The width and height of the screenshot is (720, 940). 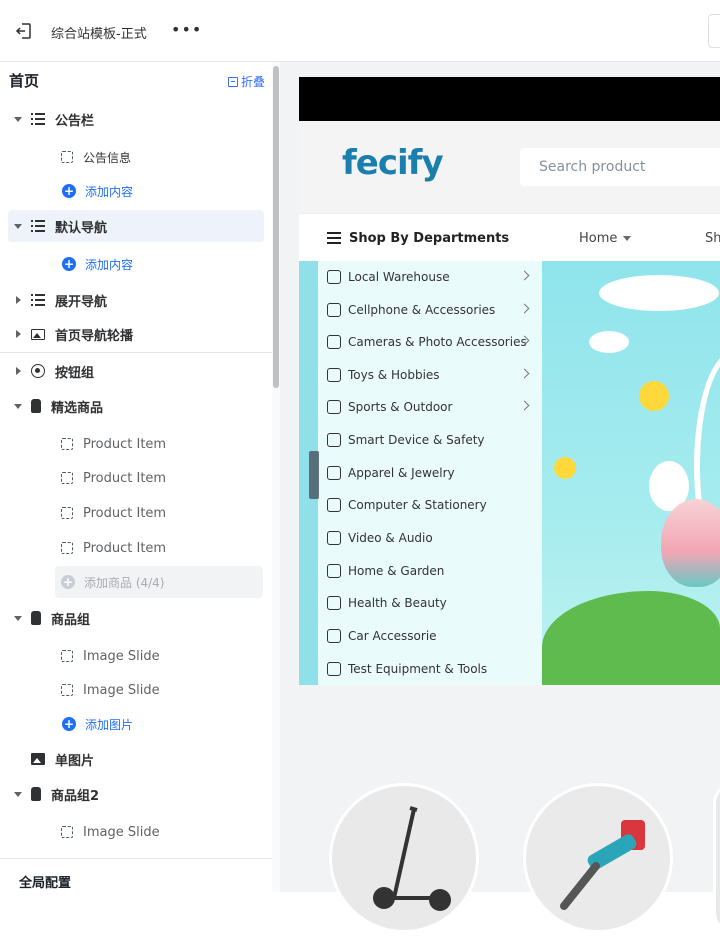 What do you see at coordinates (136, 119) in the screenshot?
I see `tree-node-announcement: 公告栏` at bounding box center [136, 119].